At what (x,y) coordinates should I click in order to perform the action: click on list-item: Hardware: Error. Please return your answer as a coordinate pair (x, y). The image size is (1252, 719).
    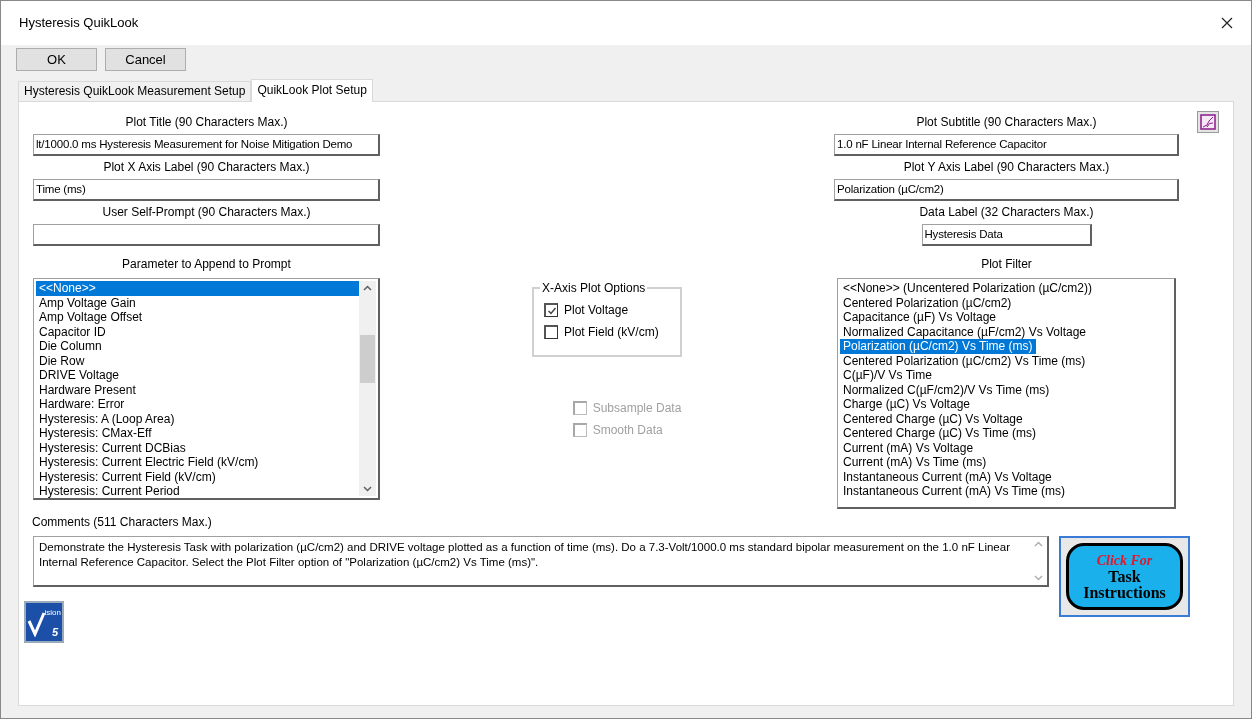
    Looking at the image, I should click on (82, 404).